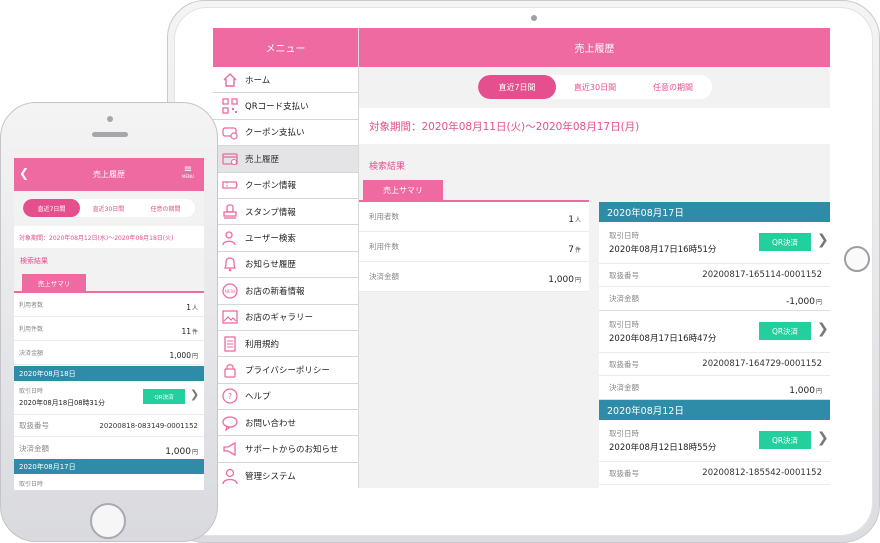 This screenshot has width=880, height=543. What do you see at coordinates (230, 449) in the screenshot?
I see `megaphone-icon` at bounding box center [230, 449].